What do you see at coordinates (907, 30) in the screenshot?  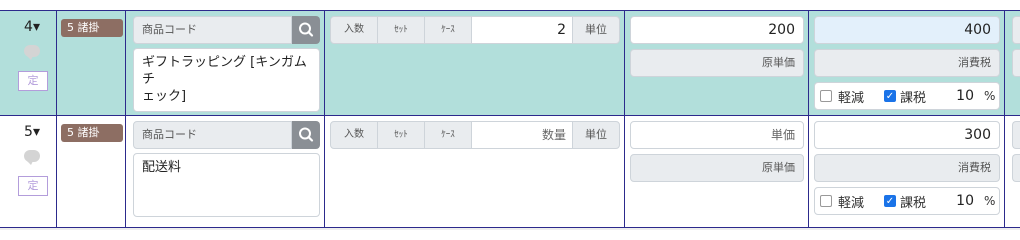 I see `amount-field: 400` at bounding box center [907, 30].